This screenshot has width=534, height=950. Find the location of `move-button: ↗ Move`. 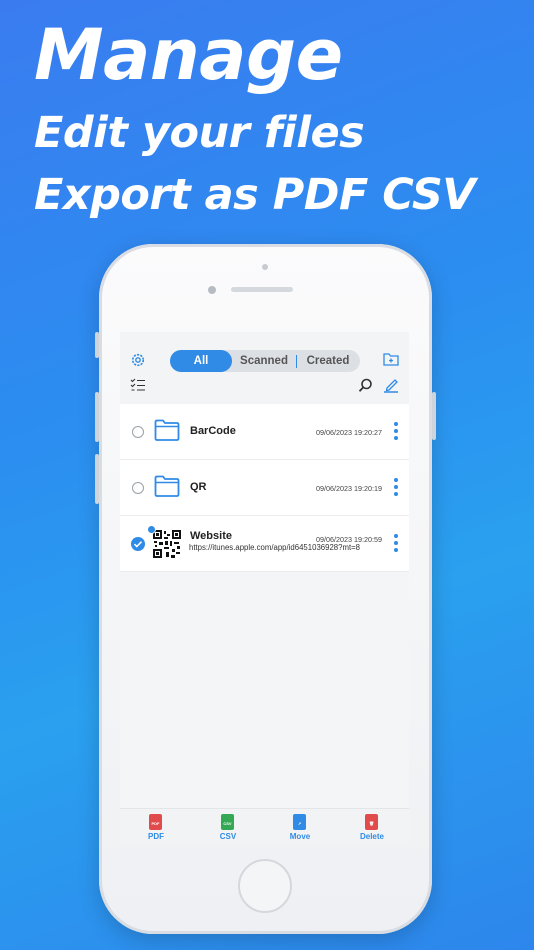

move-button: ↗ Move is located at coordinates (300, 826).